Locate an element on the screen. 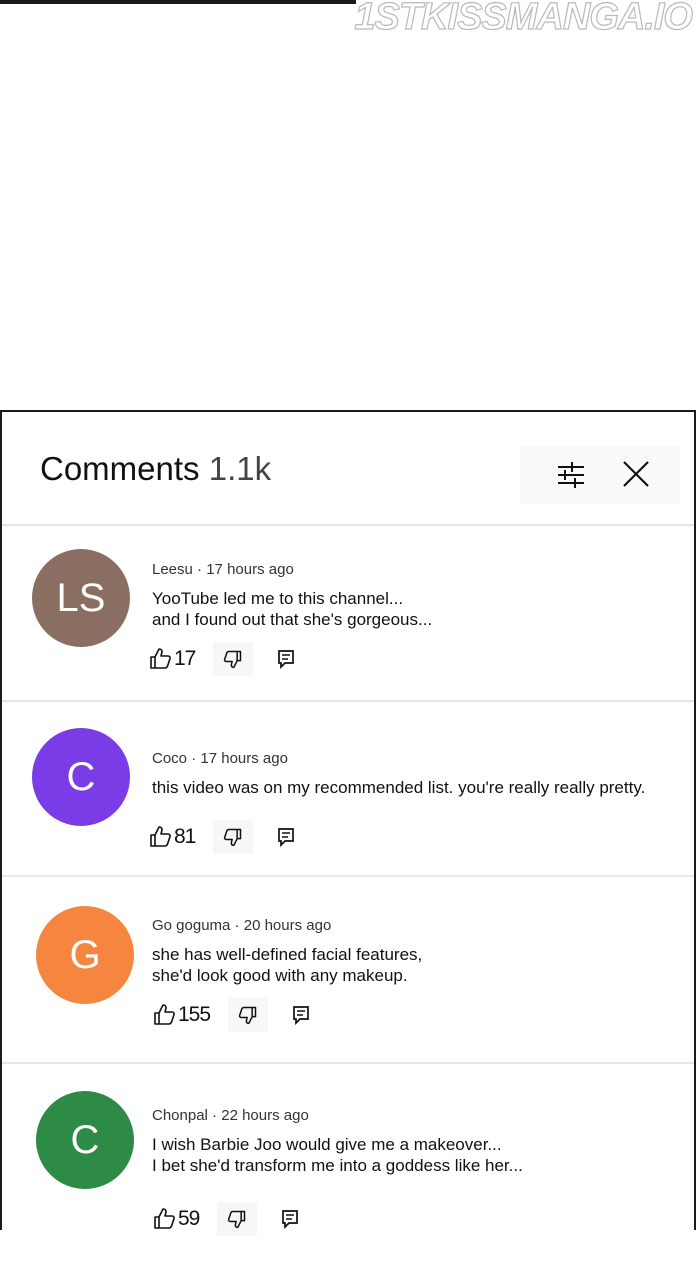 Image resolution: width=700 pixels, height=1264 pixels. close-icon is located at coordinates (636, 474).